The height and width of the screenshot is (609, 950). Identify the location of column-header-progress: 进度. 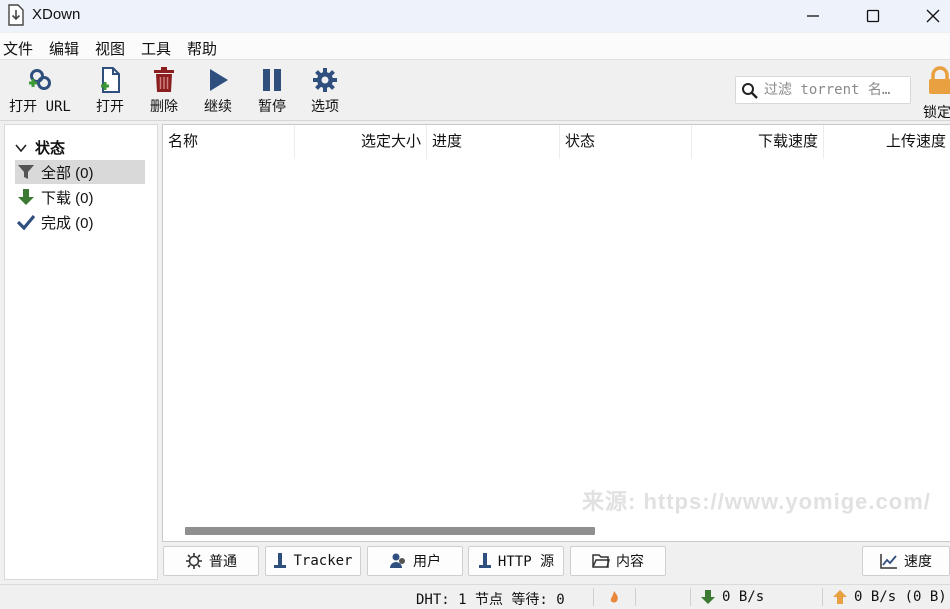
(493, 142).